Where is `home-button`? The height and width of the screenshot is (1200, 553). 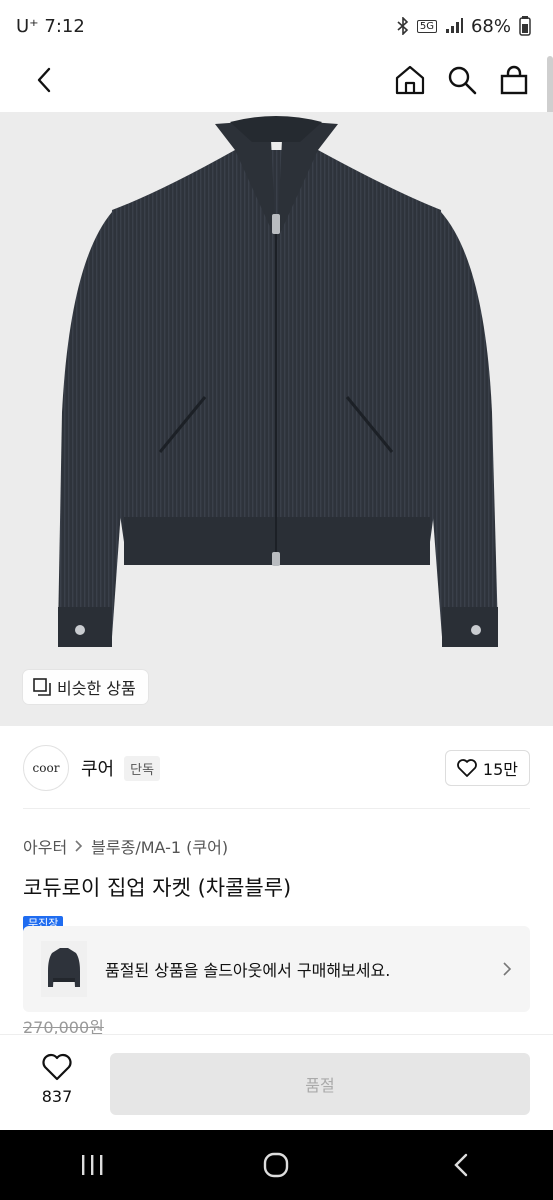 home-button is located at coordinates (410, 80).